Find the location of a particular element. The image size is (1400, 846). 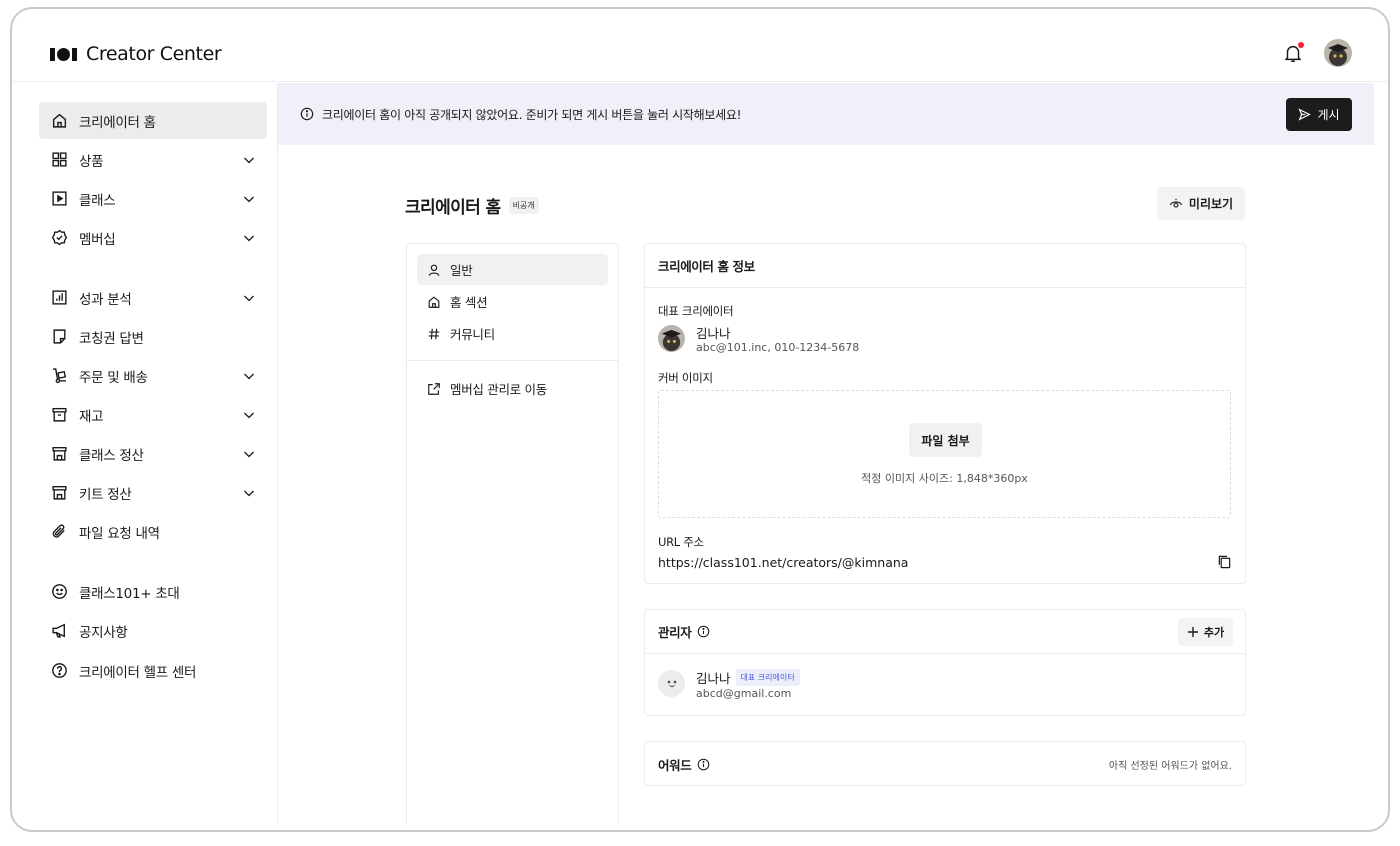

sidebar-item: 크리에이터 홈 is located at coordinates (153, 120).